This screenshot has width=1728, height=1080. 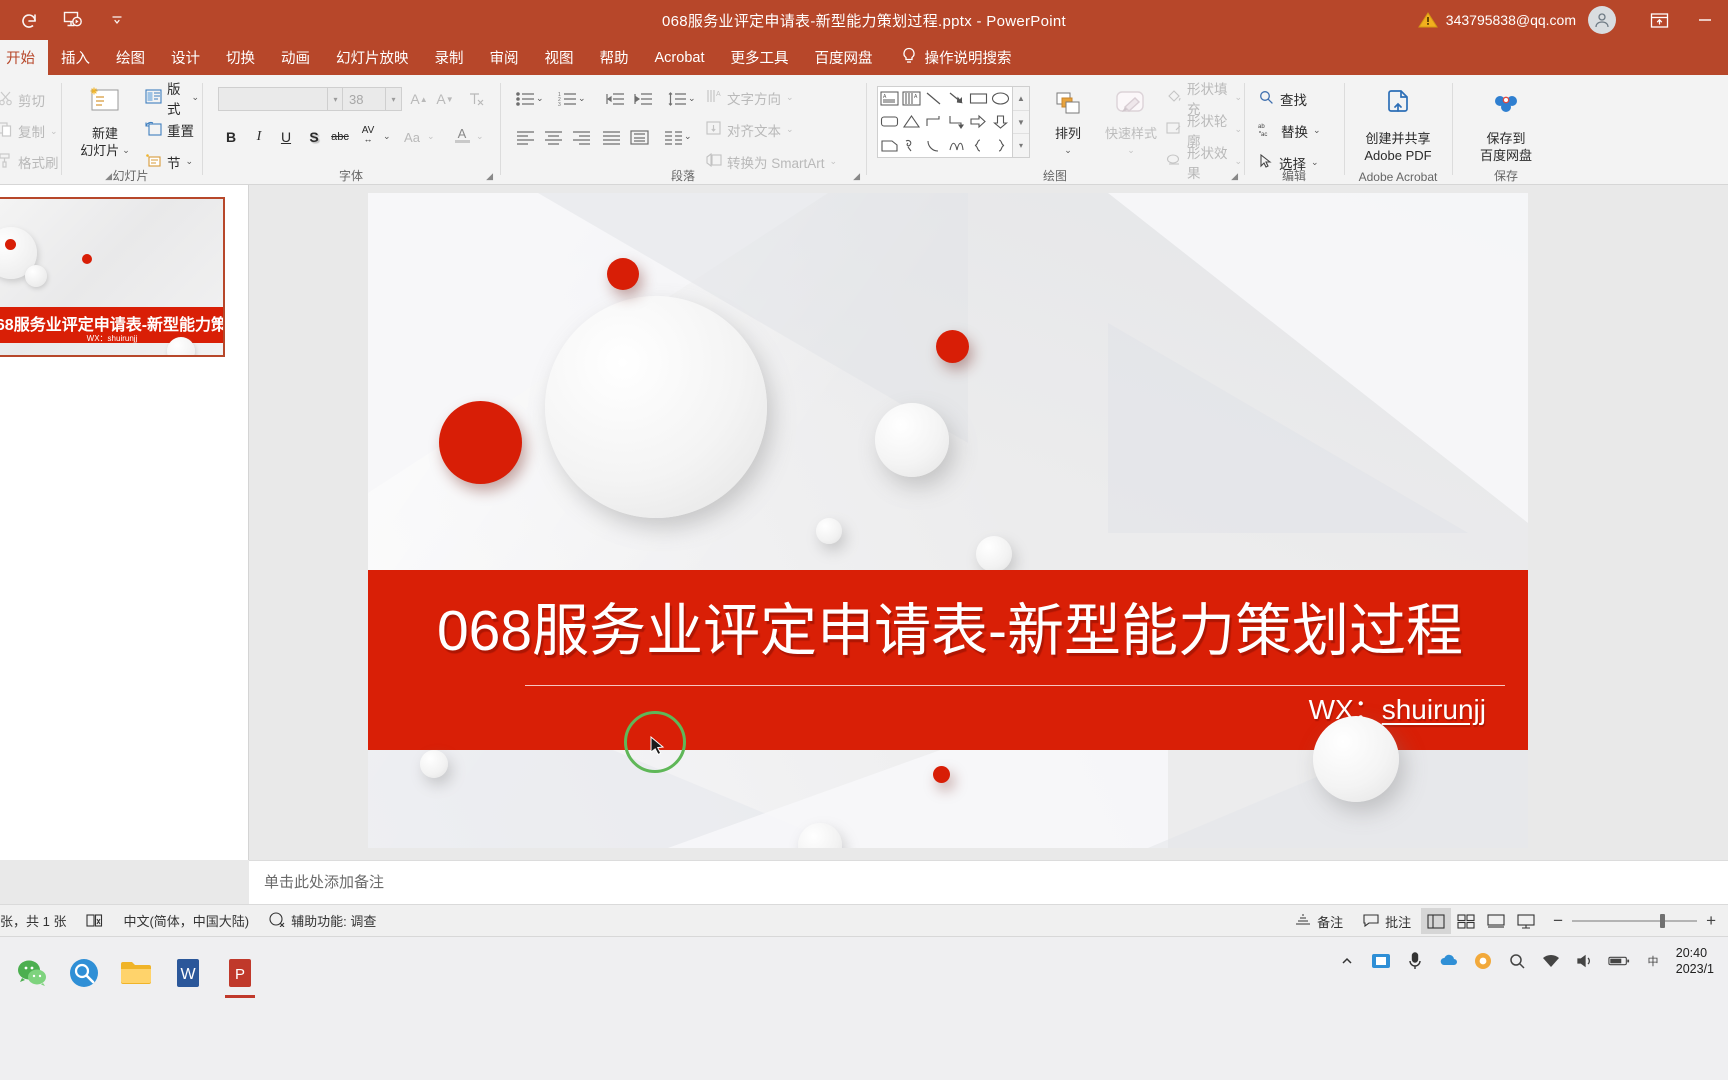 What do you see at coordinates (32, 973) in the screenshot?
I see `taskbar-wechat-icon` at bounding box center [32, 973].